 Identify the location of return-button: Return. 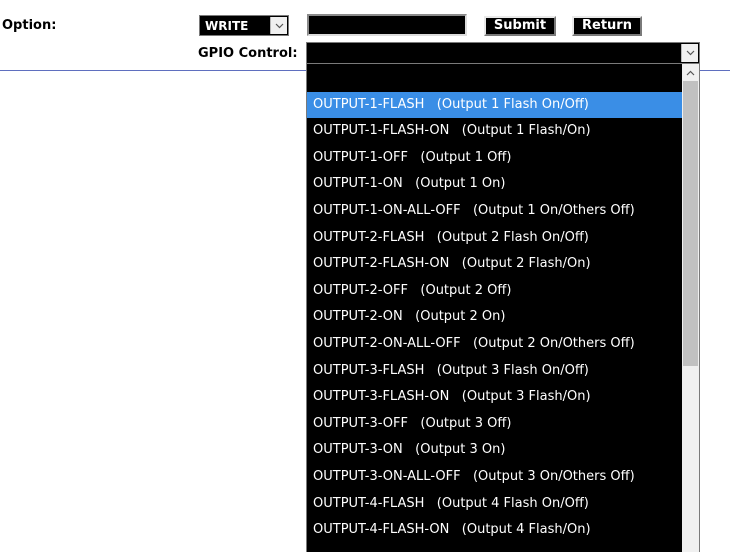
(607, 26).